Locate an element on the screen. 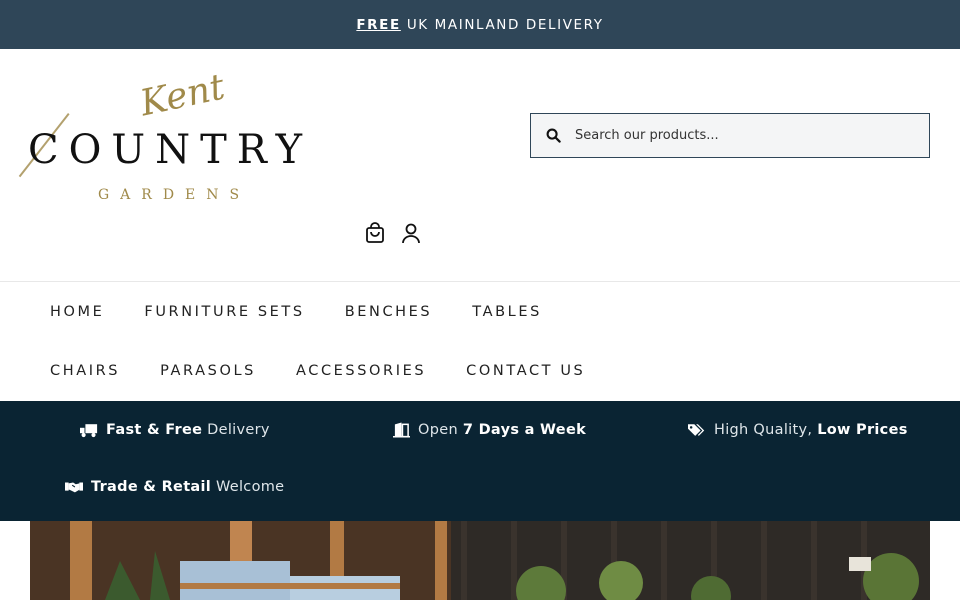 Image resolution: width=960 pixels, height=600 pixels. nav-tables: TABLES is located at coordinates (507, 311).